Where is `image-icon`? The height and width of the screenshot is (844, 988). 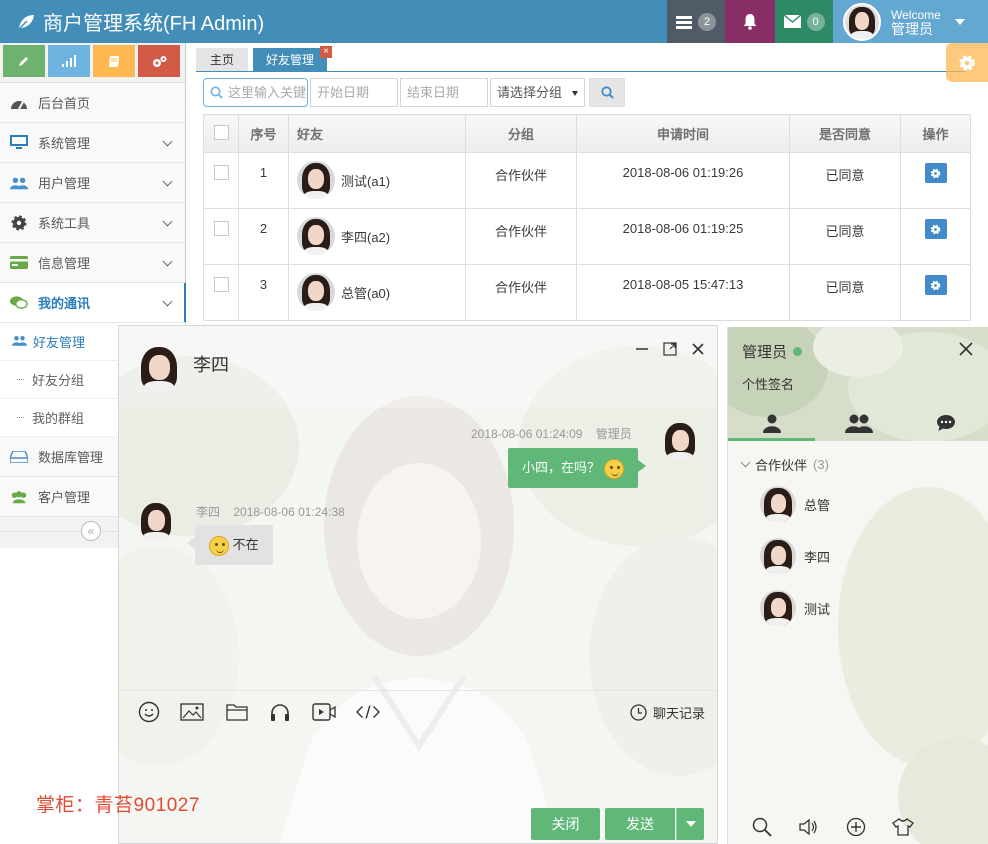
image-icon is located at coordinates (192, 712).